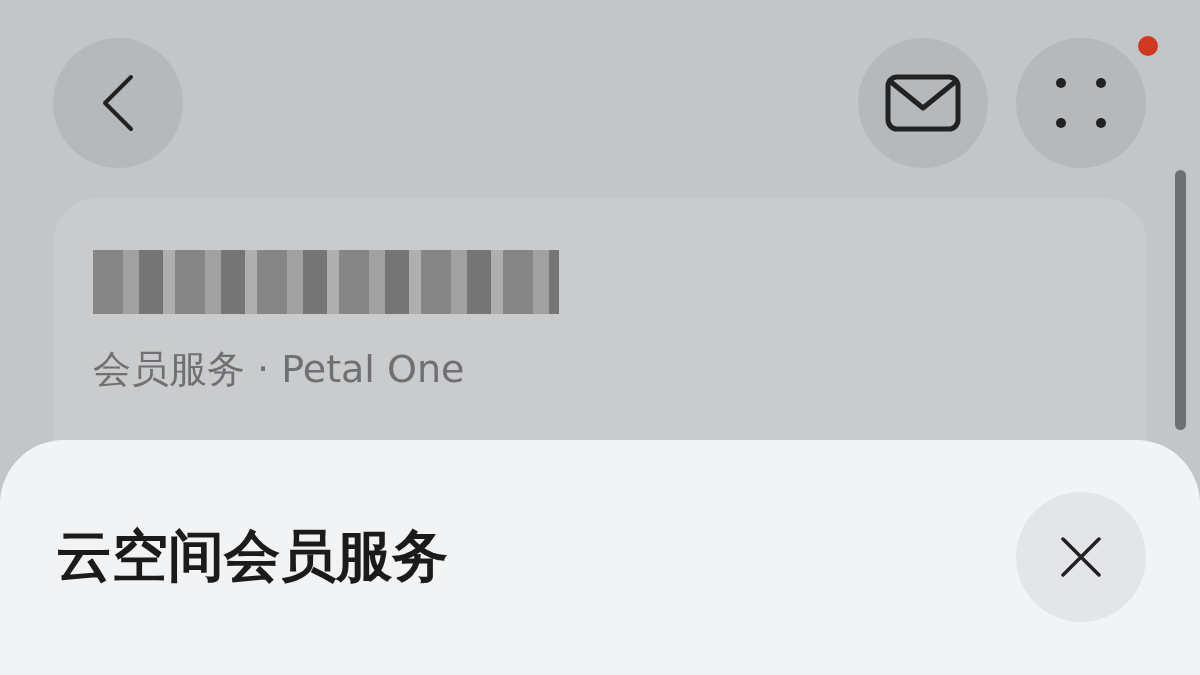 The image size is (1200, 675). What do you see at coordinates (279, 369) in the screenshot?
I see `card-subtitle: 会员服务 · Petal One` at bounding box center [279, 369].